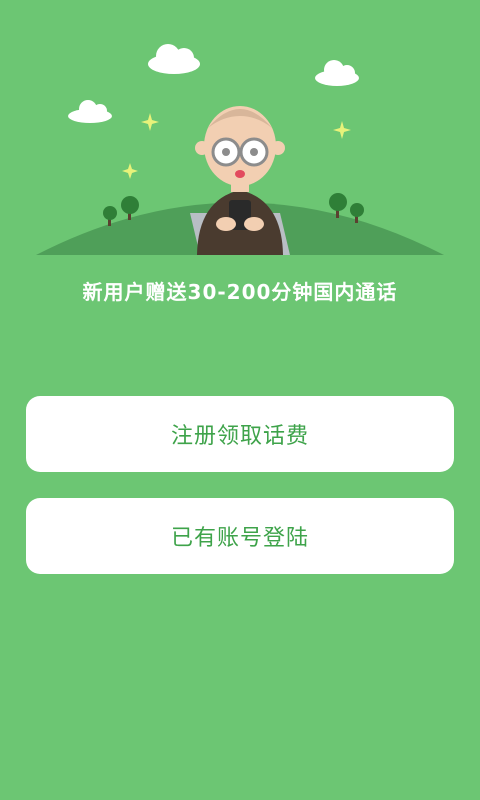 The height and width of the screenshot is (800, 480). Describe the element at coordinates (240, 180) in the screenshot. I see `old-man-illustration` at that location.